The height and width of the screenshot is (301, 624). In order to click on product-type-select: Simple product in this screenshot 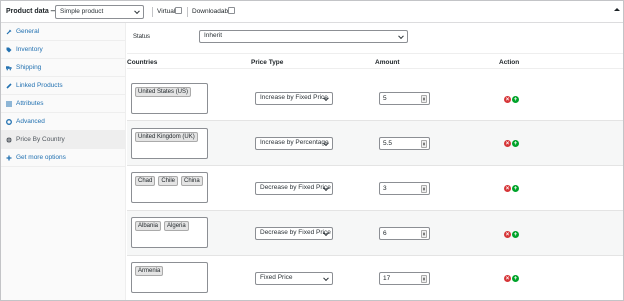, I will do `click(99, 12)`.